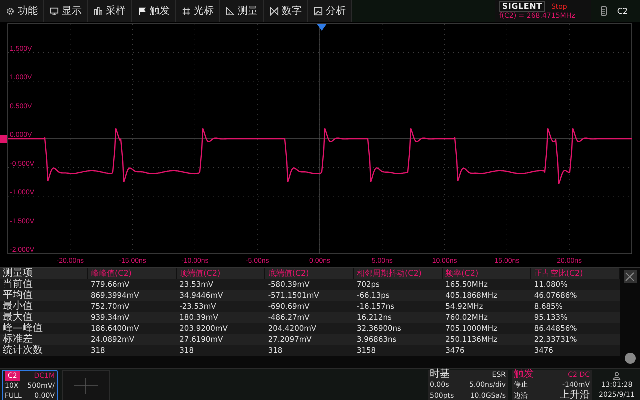 Image resolution: width=640 pixels, height=400 pixels. I want to click on menu-item: 采样, so click(110, 11).